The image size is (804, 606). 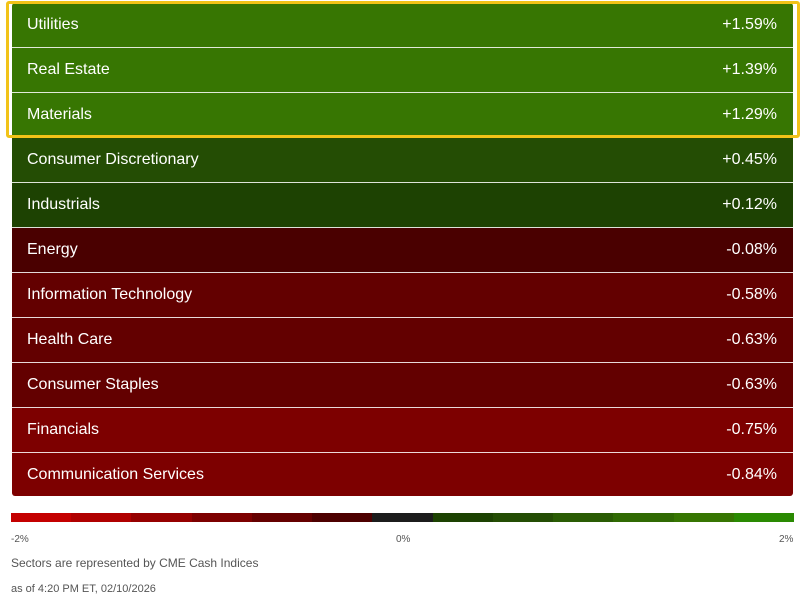 I want to click on sector-change: +0.12%, so click(x=749, y=204).